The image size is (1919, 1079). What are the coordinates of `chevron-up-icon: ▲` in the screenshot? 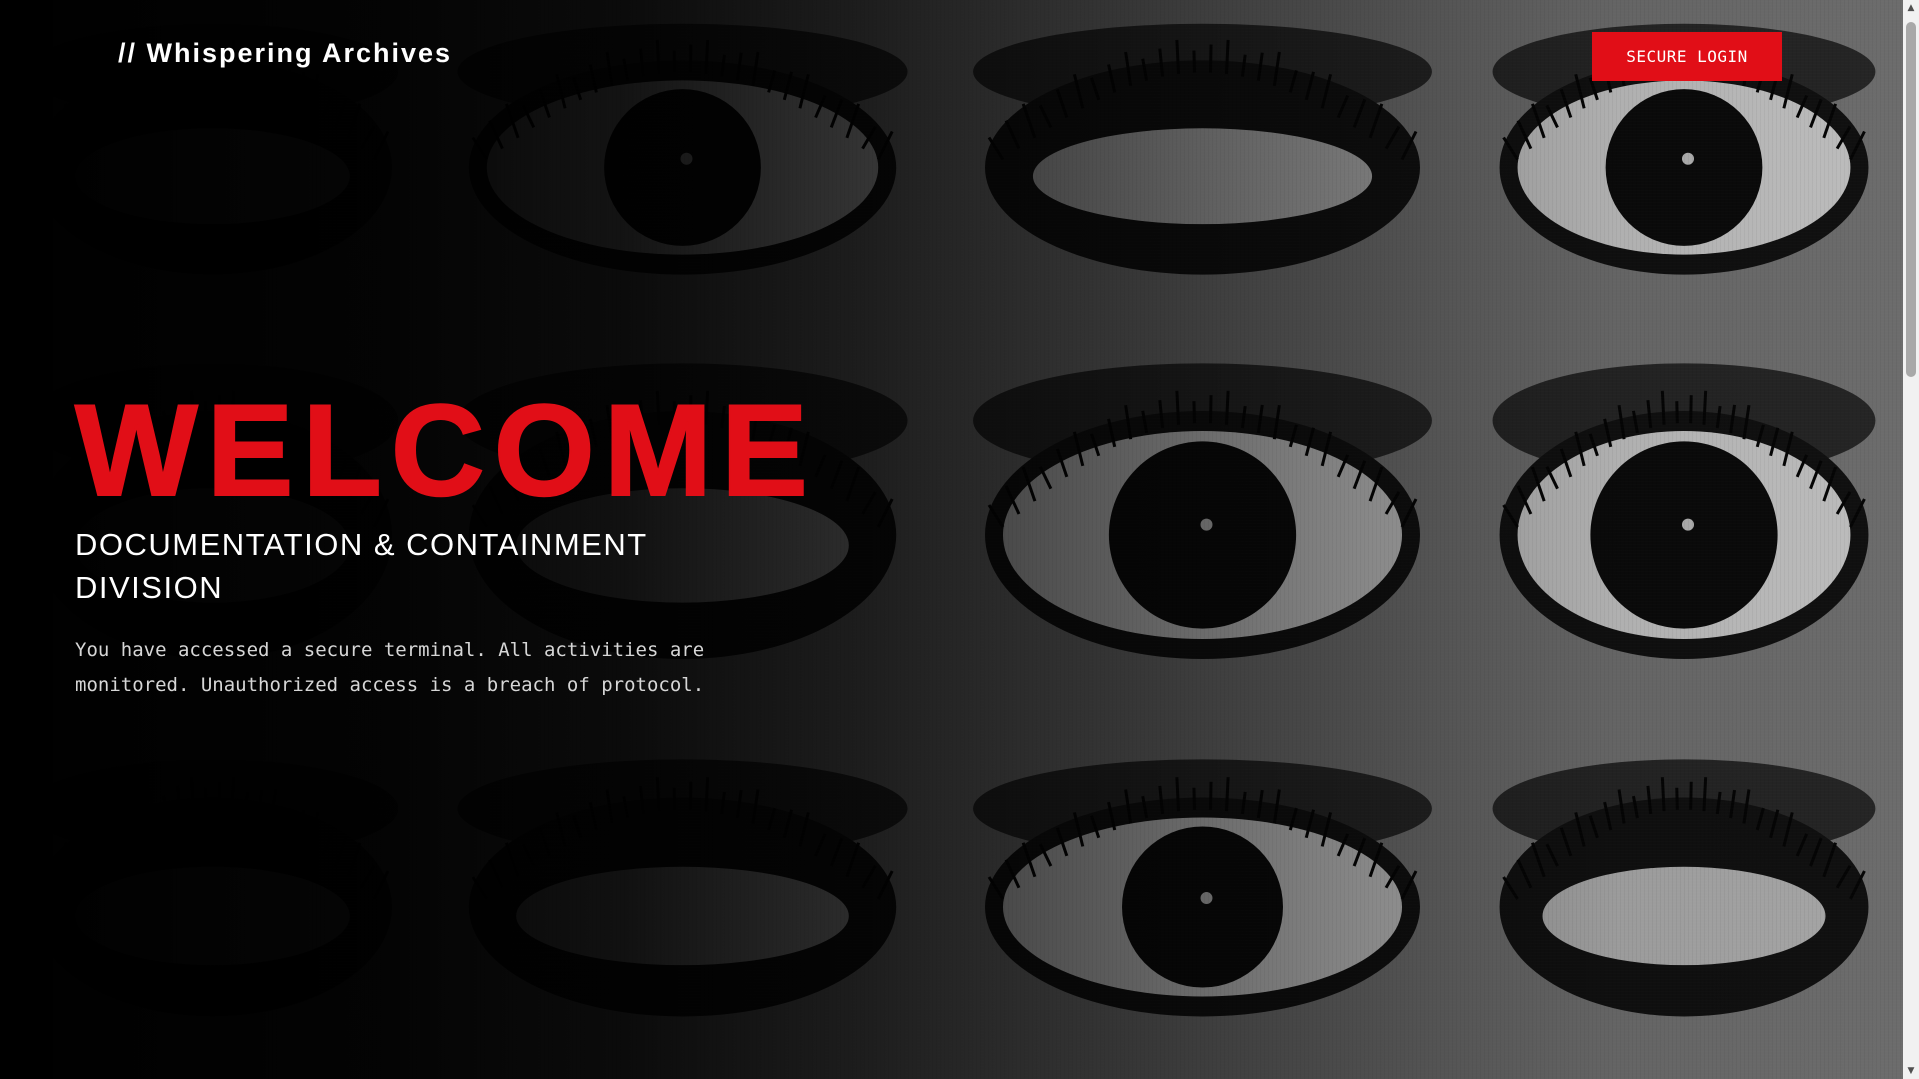 It's located at (1911, 8).